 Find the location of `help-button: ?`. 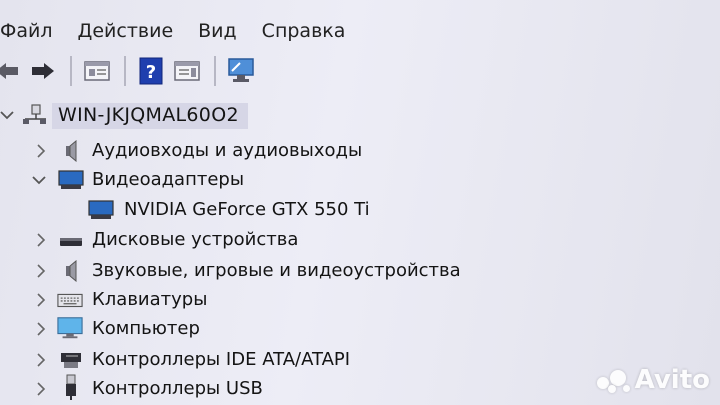

help-button: ? is located at coordinates (151, 71).